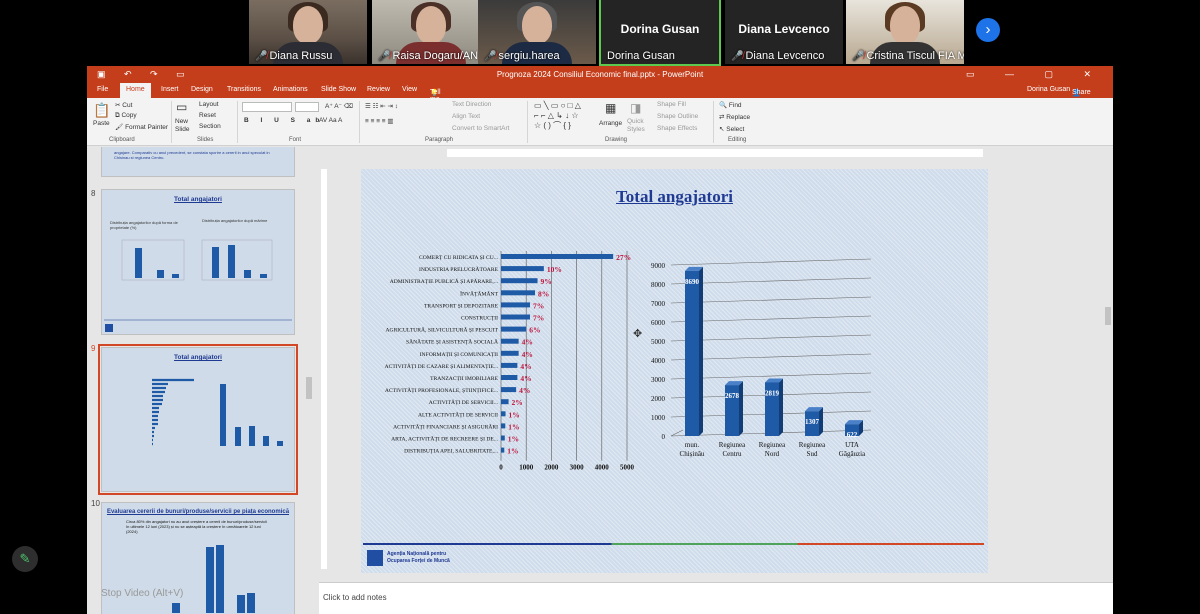 The image size is (1200, 614). Describe the element at coordinates (716, 598) in the screenshot. I see `notes-pane: Click to add notes` at that location.